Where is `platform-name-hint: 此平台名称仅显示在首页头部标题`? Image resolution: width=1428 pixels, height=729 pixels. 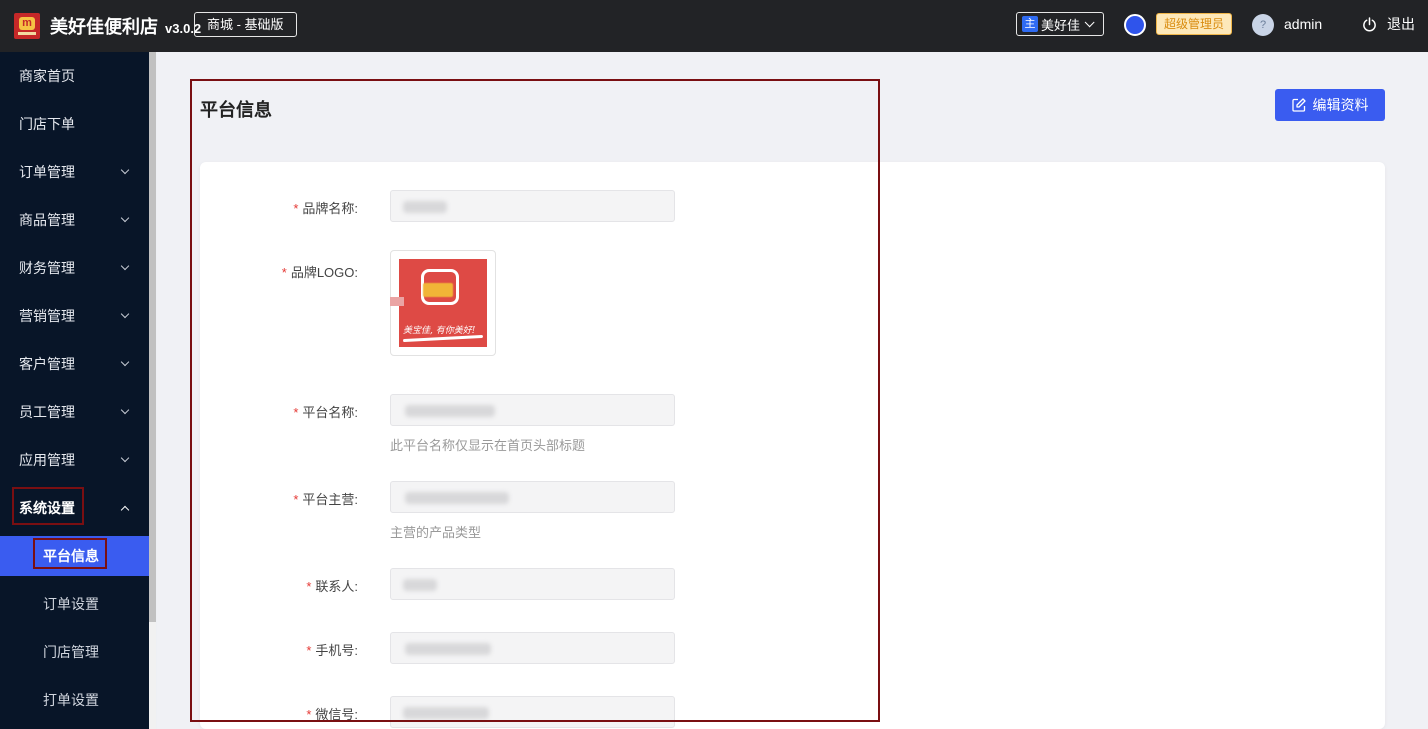
platform-name-hint: 此平台名称仅显示在首页头部标题 is located at coordinates (488, 445).